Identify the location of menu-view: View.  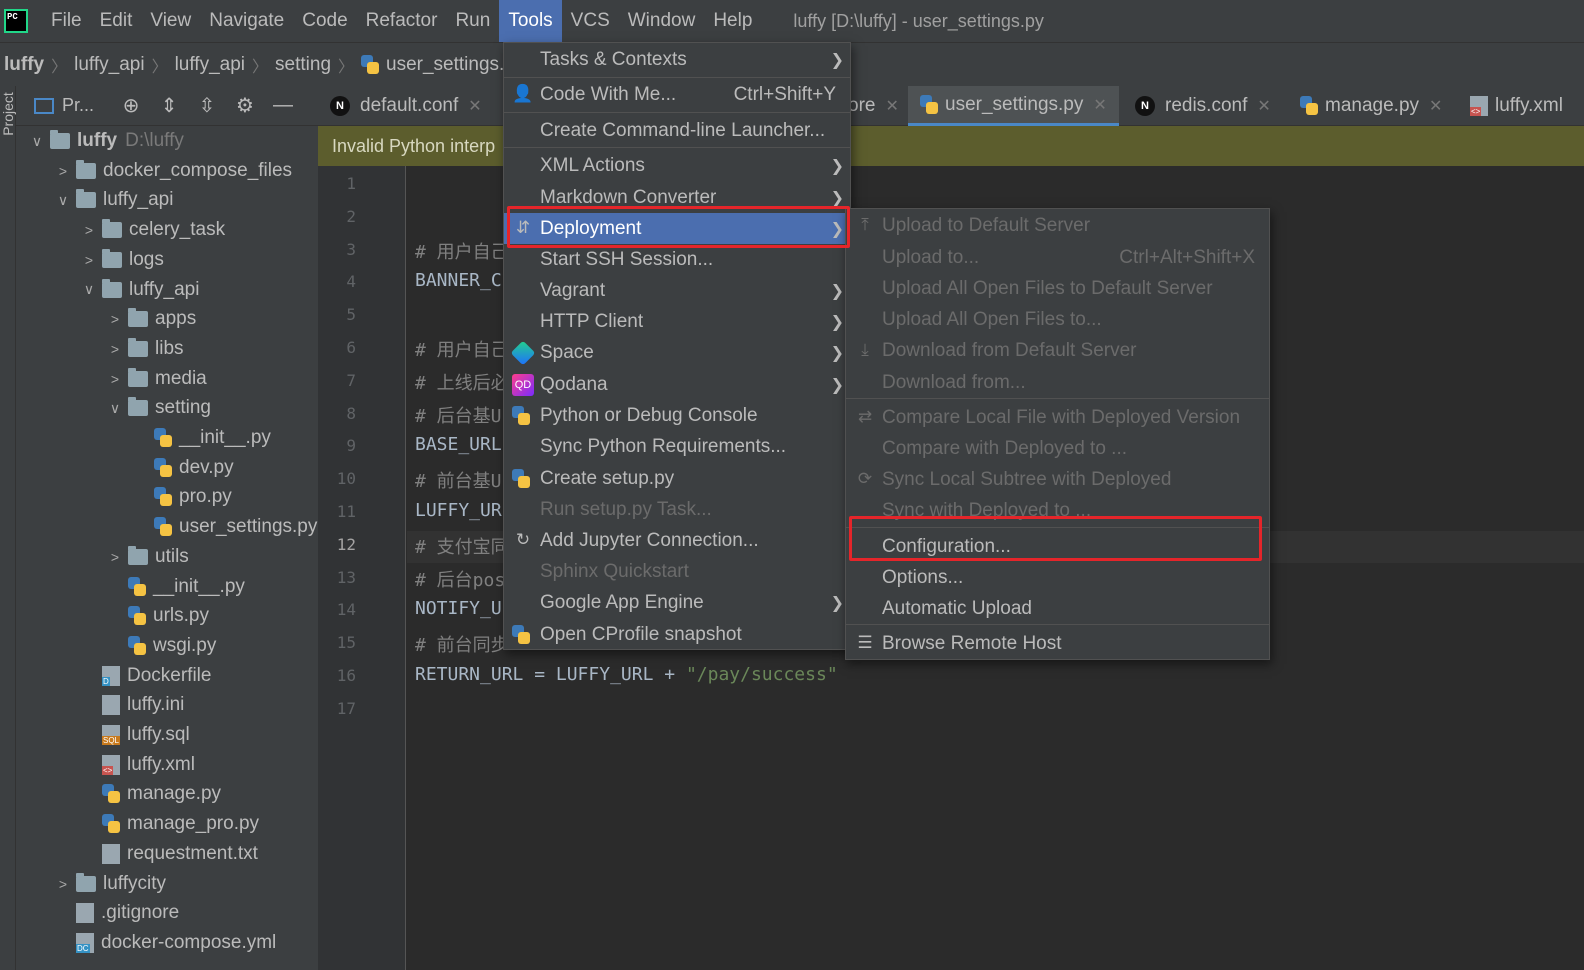
(170, 21).